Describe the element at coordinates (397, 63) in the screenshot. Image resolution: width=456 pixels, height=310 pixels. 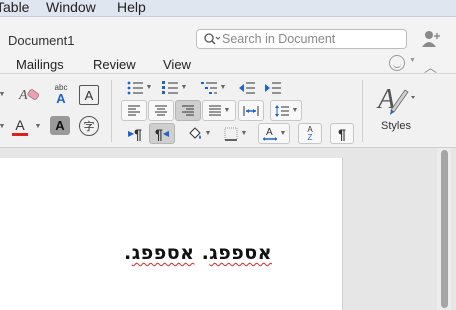
I see `feedback-smiley-icon` at that location.